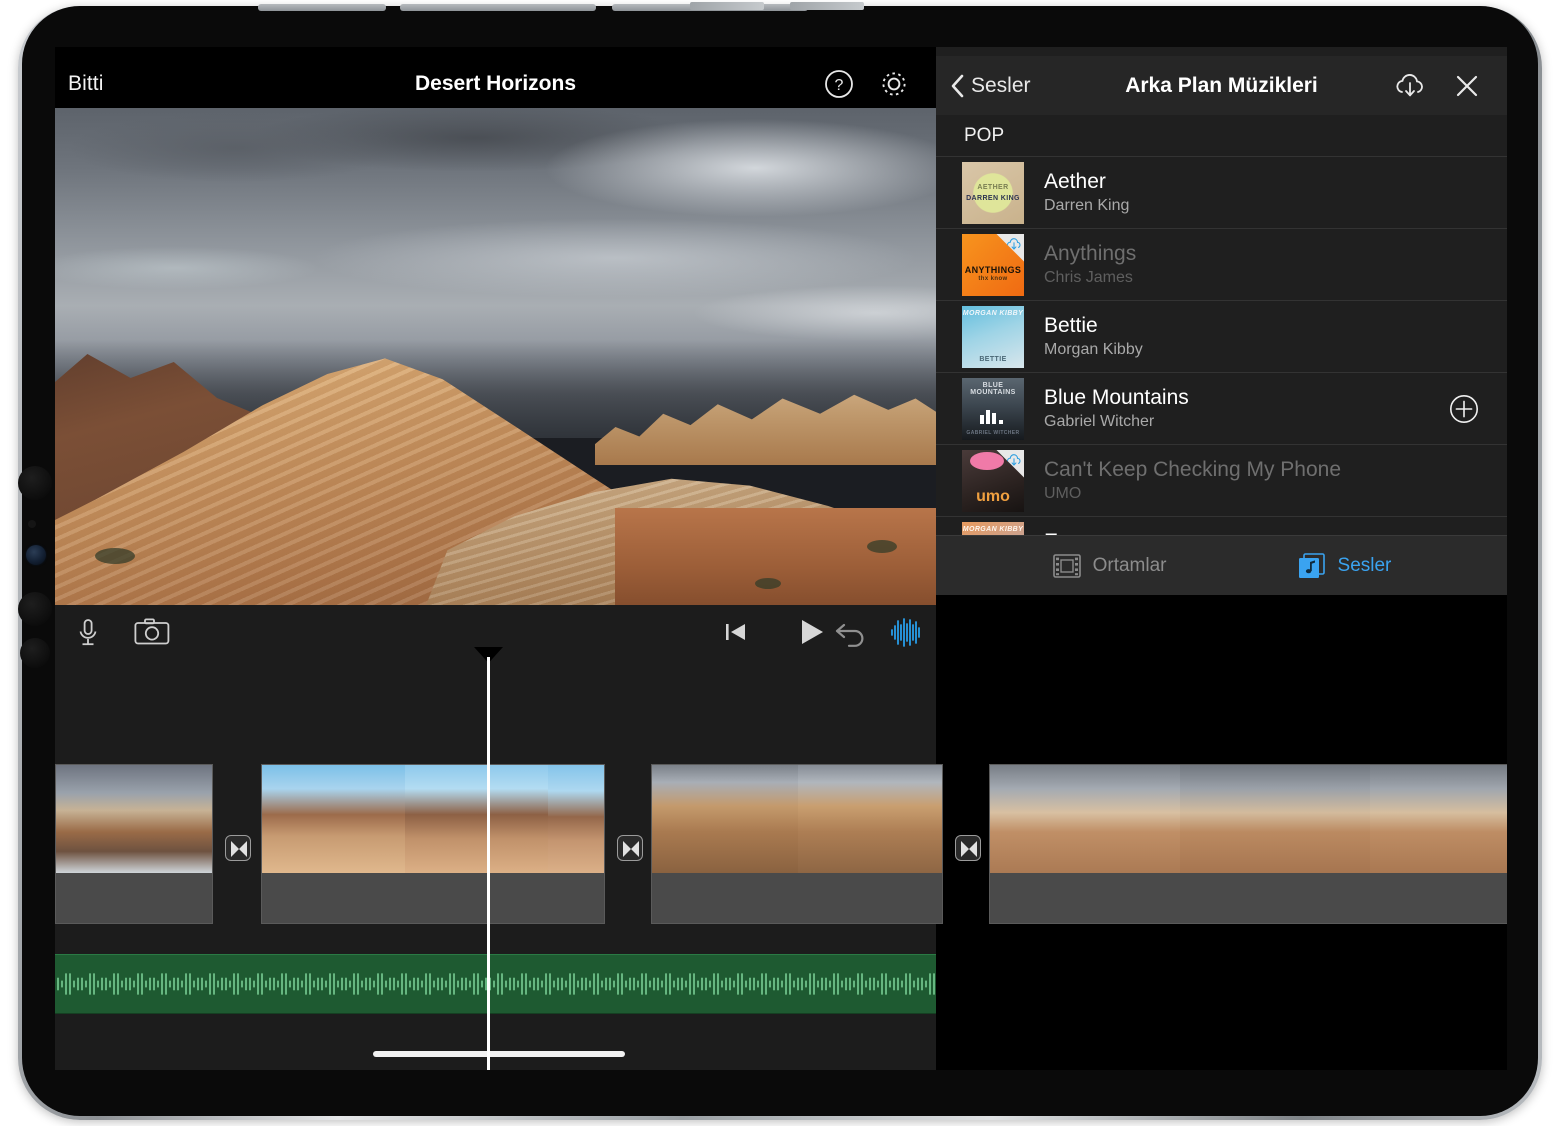 This screenshot has height=1126, width=1560. I want to click on camera-icon, so click(152, 632).